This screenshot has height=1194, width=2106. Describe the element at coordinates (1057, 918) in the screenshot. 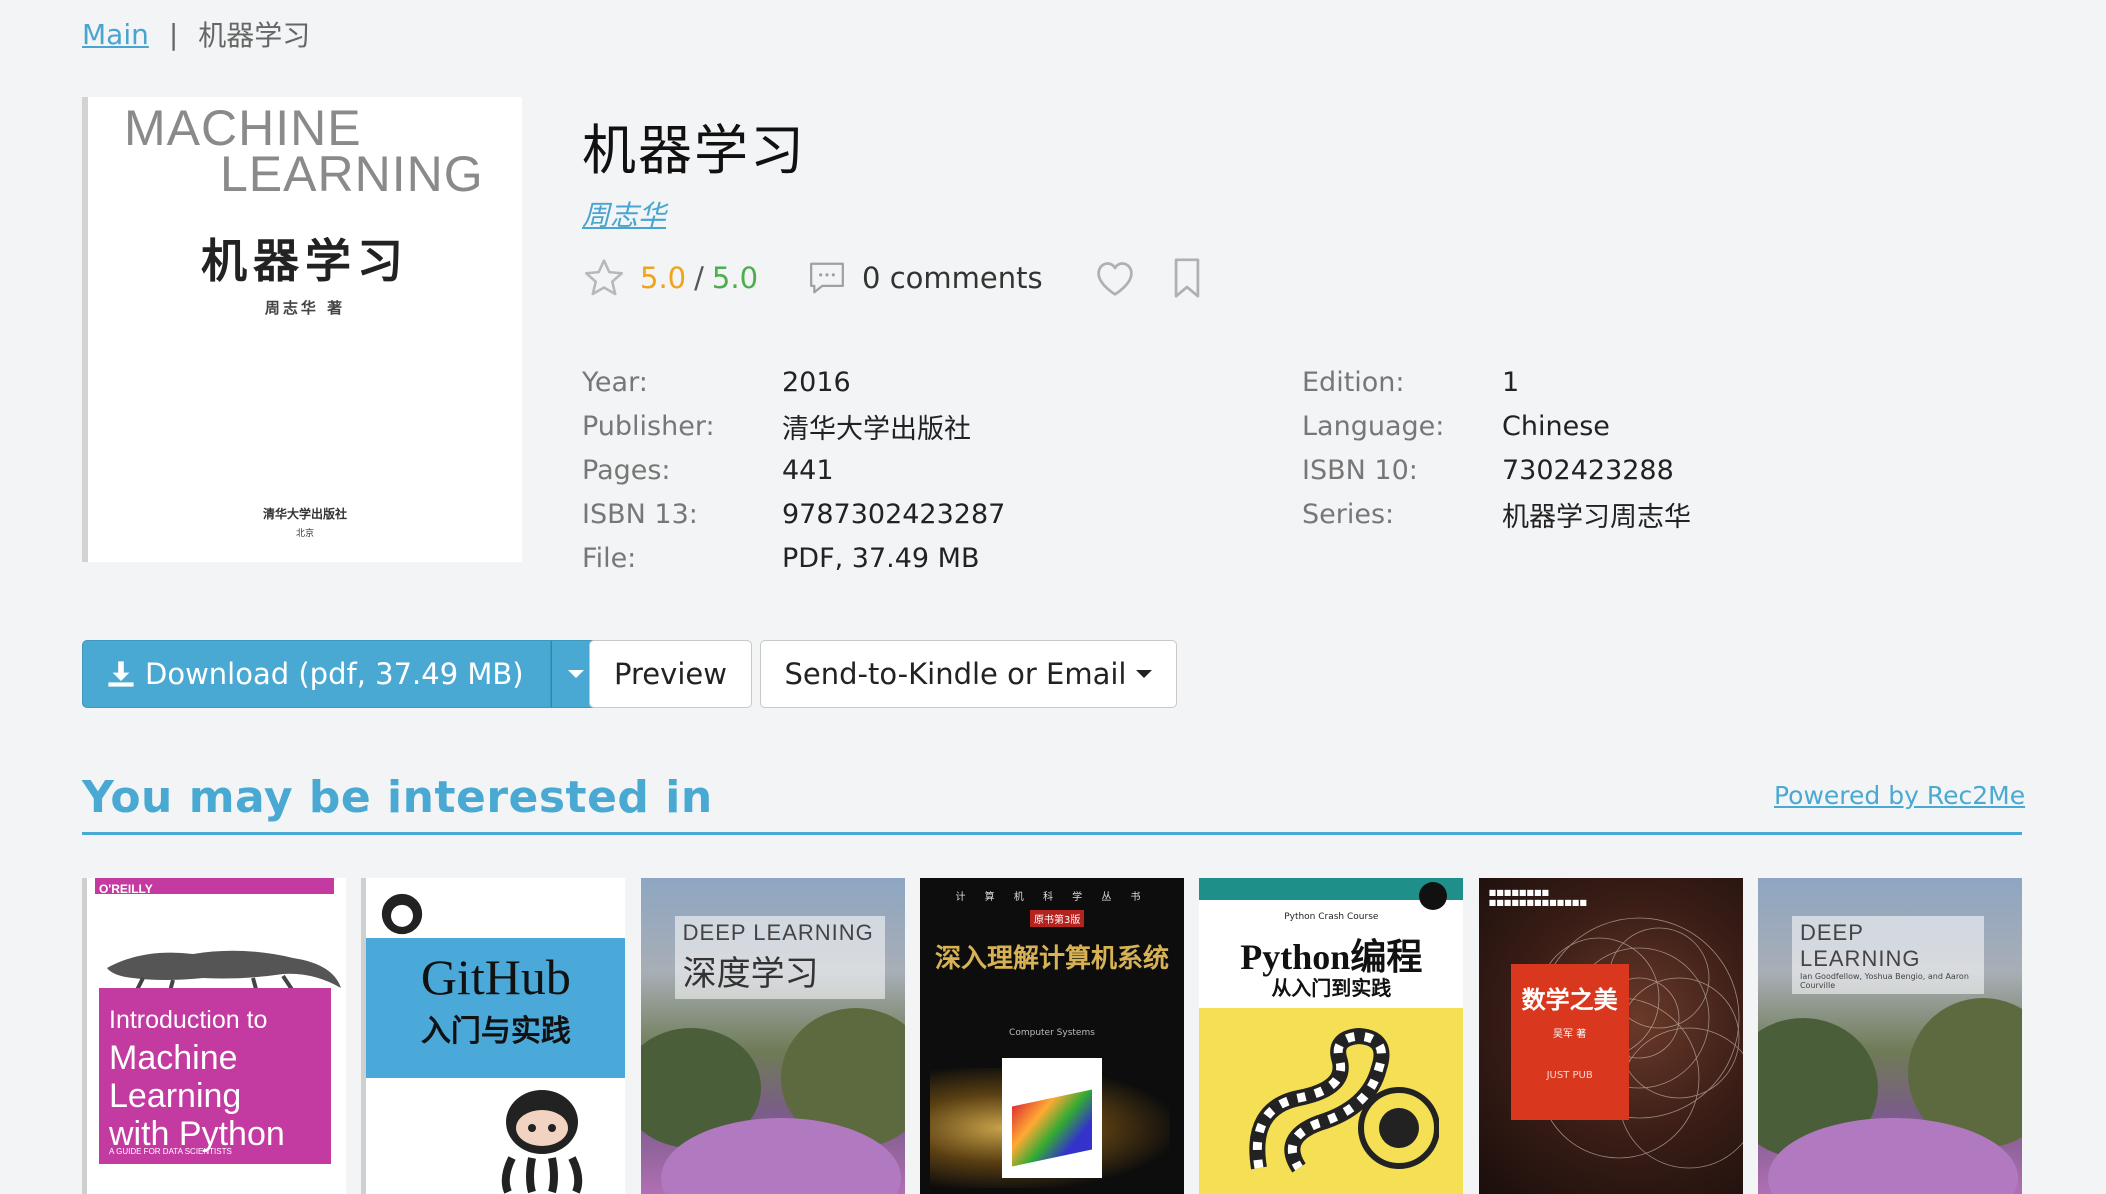

I see `edition-badge: 原书第3版` at that location.